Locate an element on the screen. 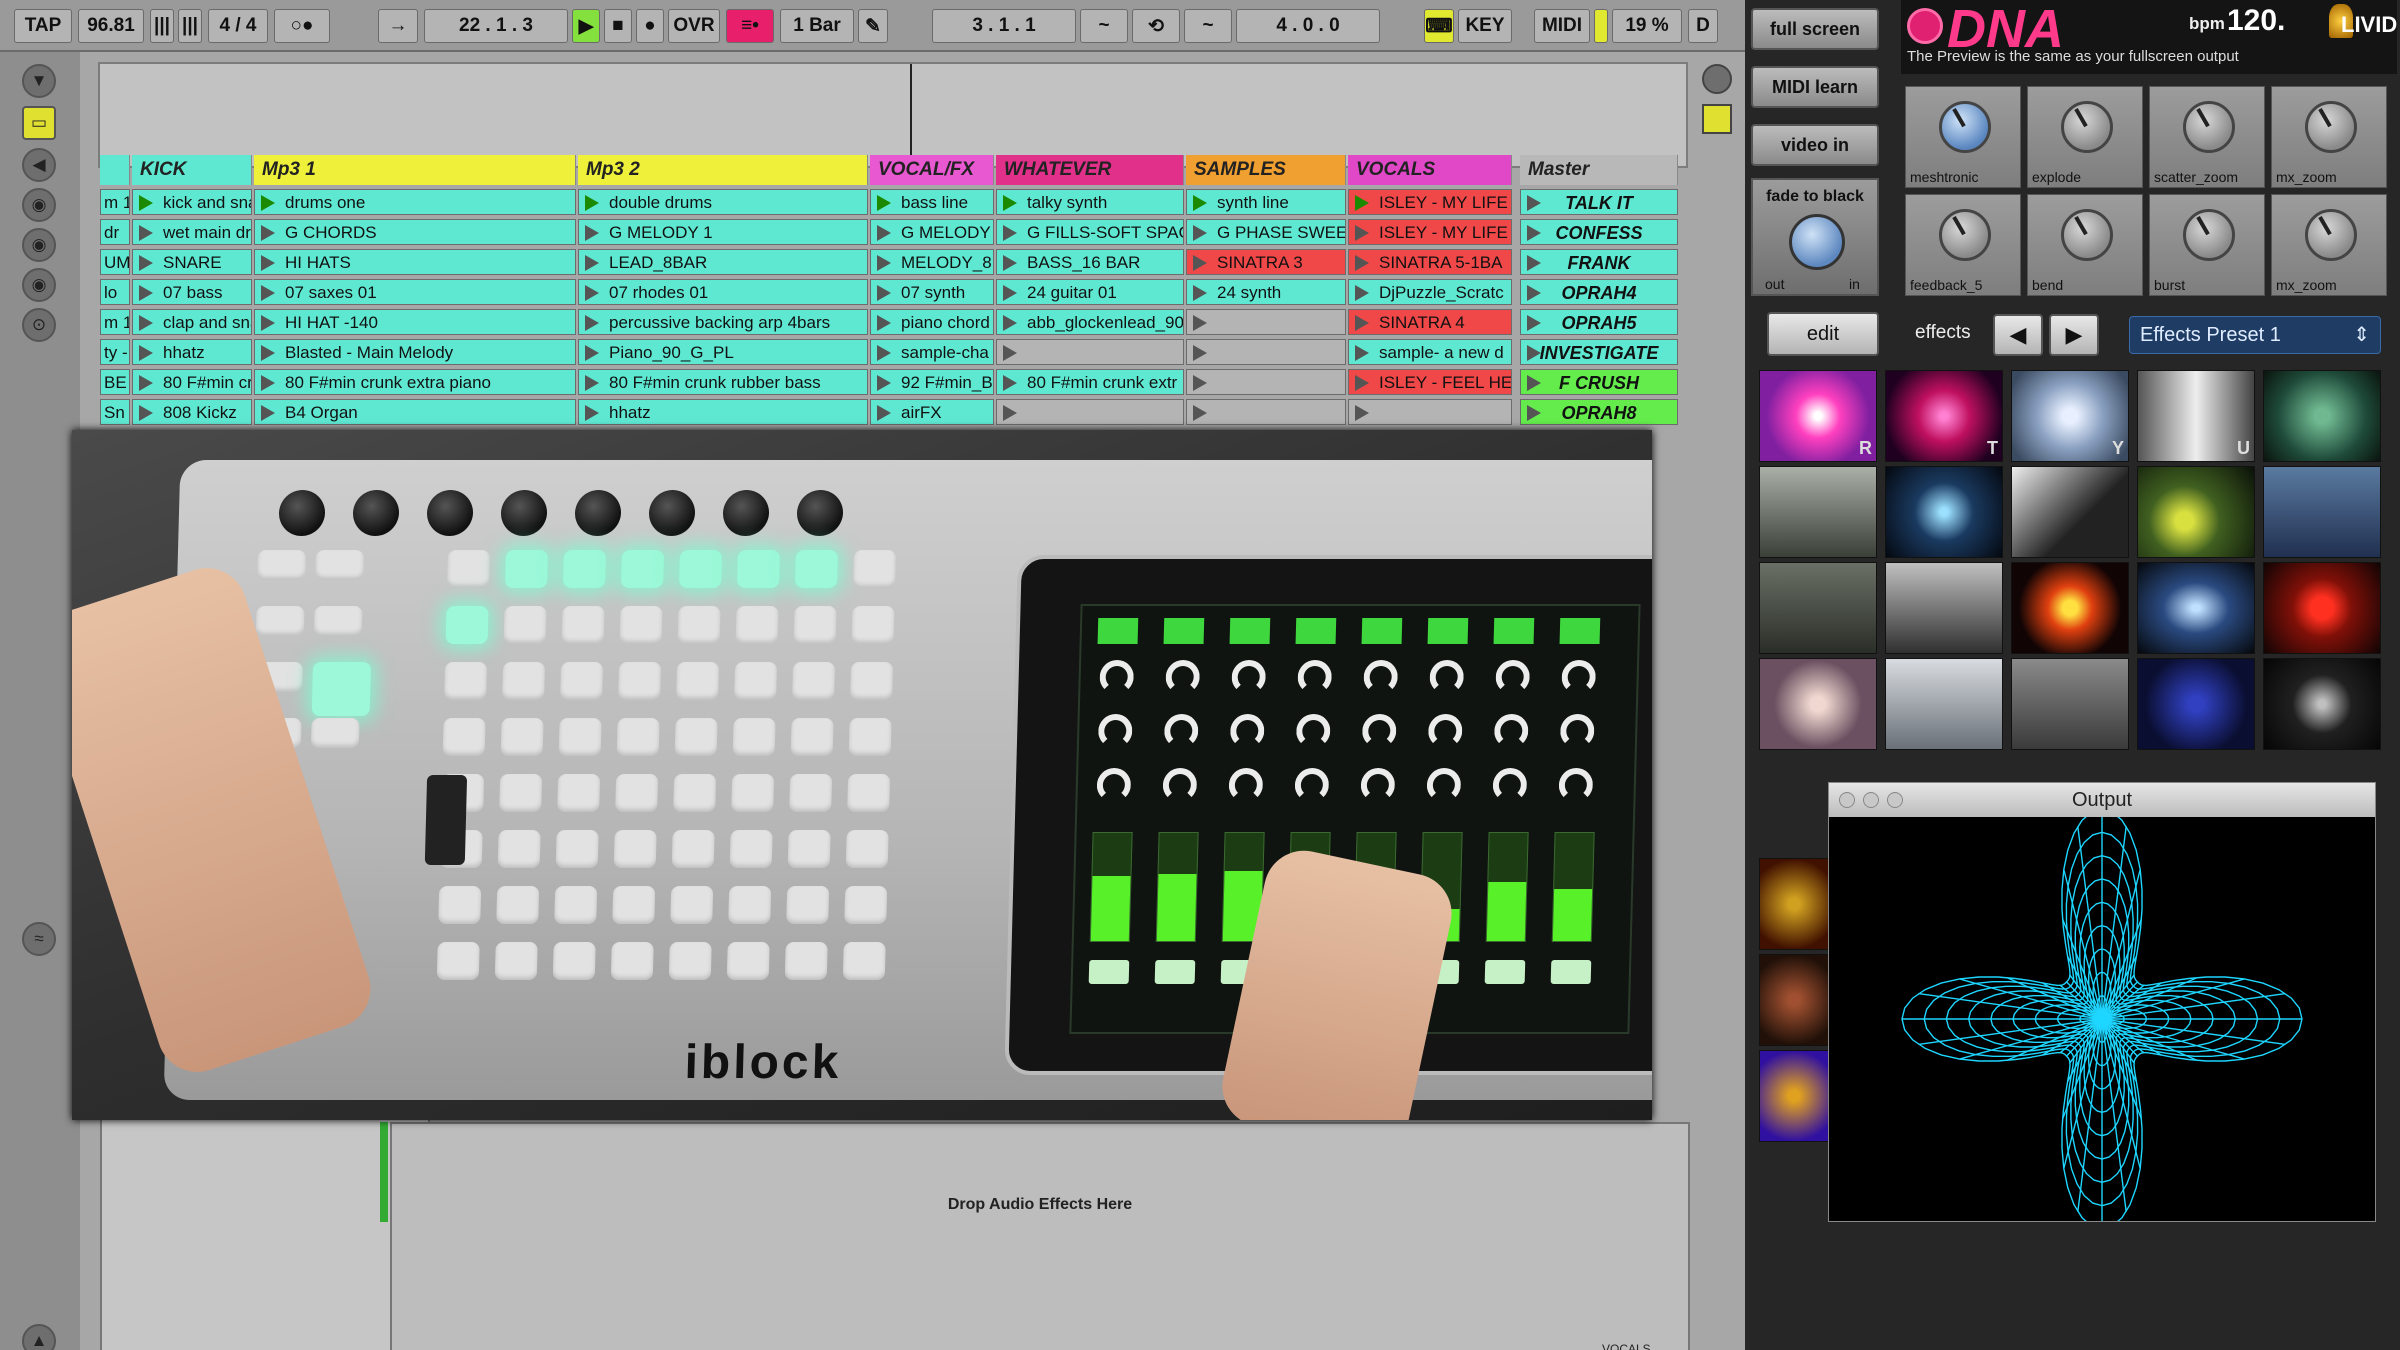  clip-slot: hhatz is located at coordinates (192, 352).